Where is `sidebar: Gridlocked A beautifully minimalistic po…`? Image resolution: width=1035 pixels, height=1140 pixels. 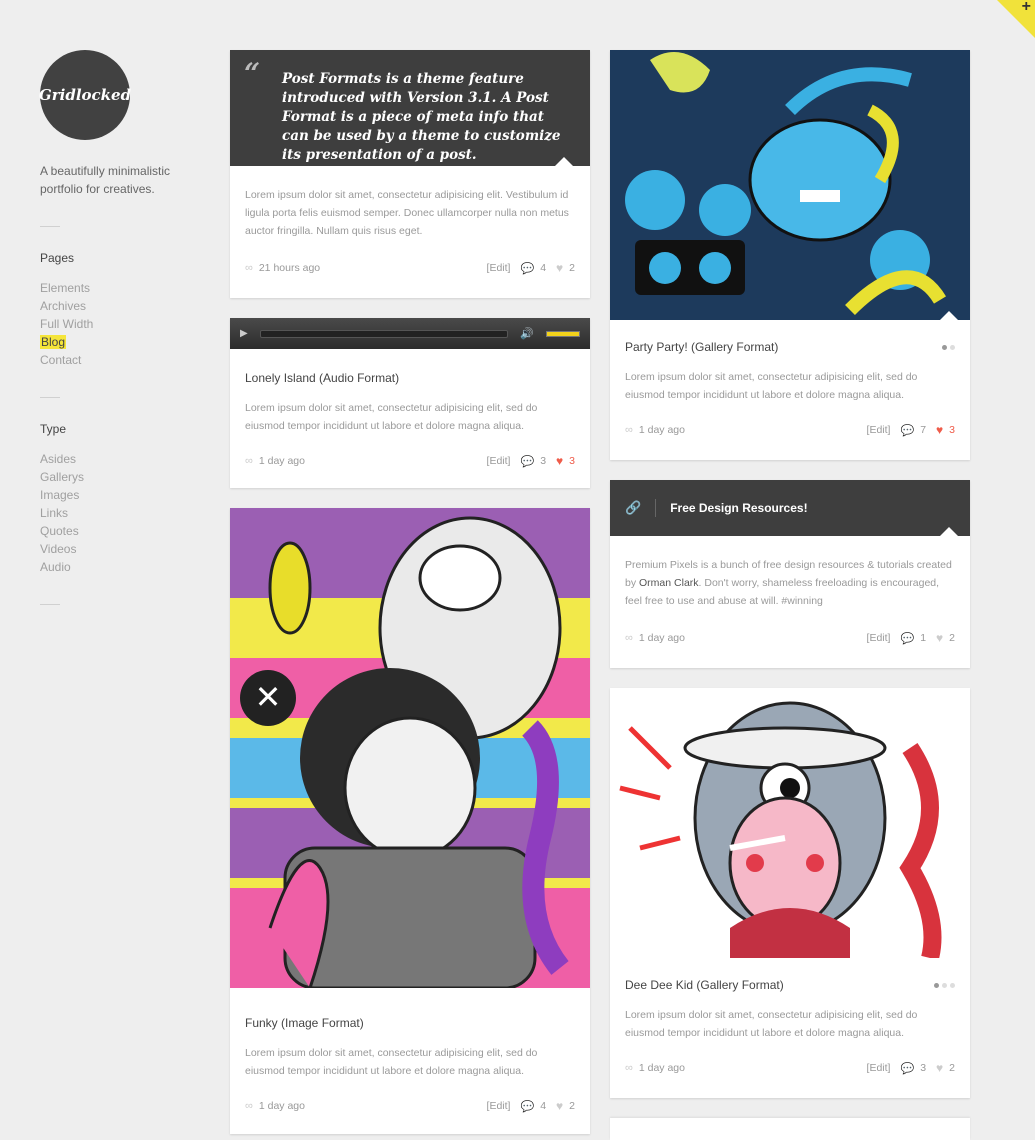 sidebar: Gridlocked A beautifully minimalistic po… is located at coordinates (119, 339).